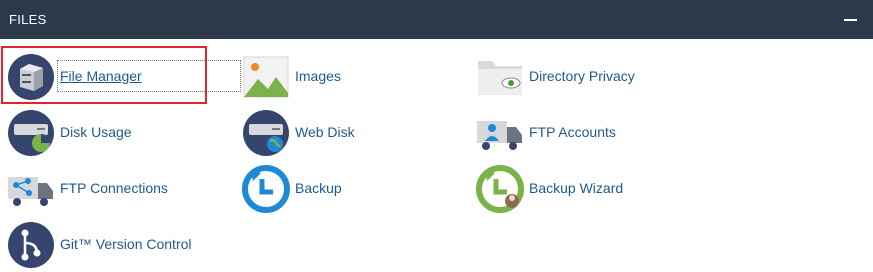 The image size is (873, 272). What do you see at coordinates (266, 133) in the screenshot?
I see `web-disk-icon` at bounding box center [266, 133].